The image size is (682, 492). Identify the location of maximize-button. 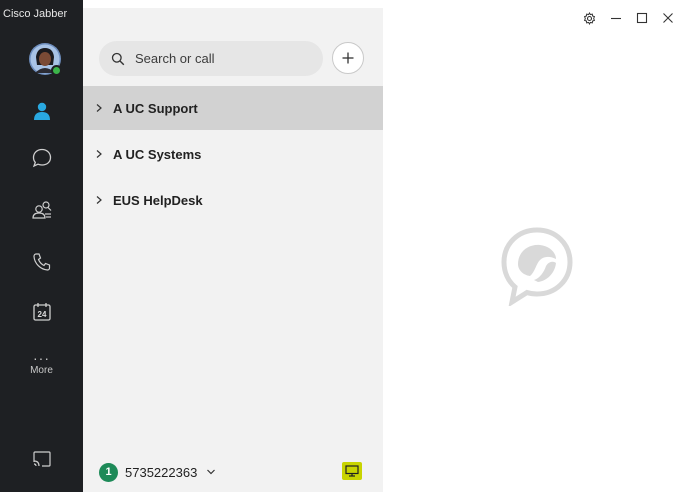
(642, 18).